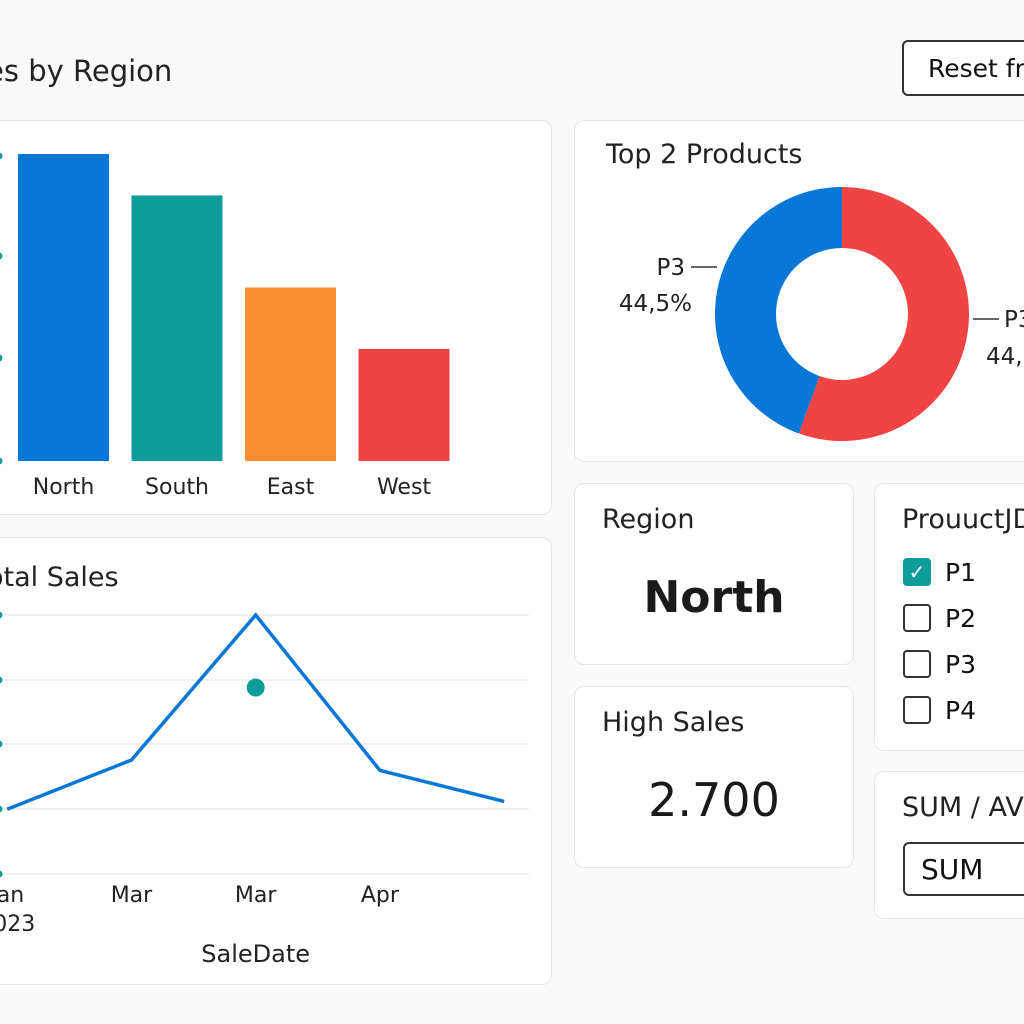  I want to click on donut-title: Top 2 Products, so click(704, 154).